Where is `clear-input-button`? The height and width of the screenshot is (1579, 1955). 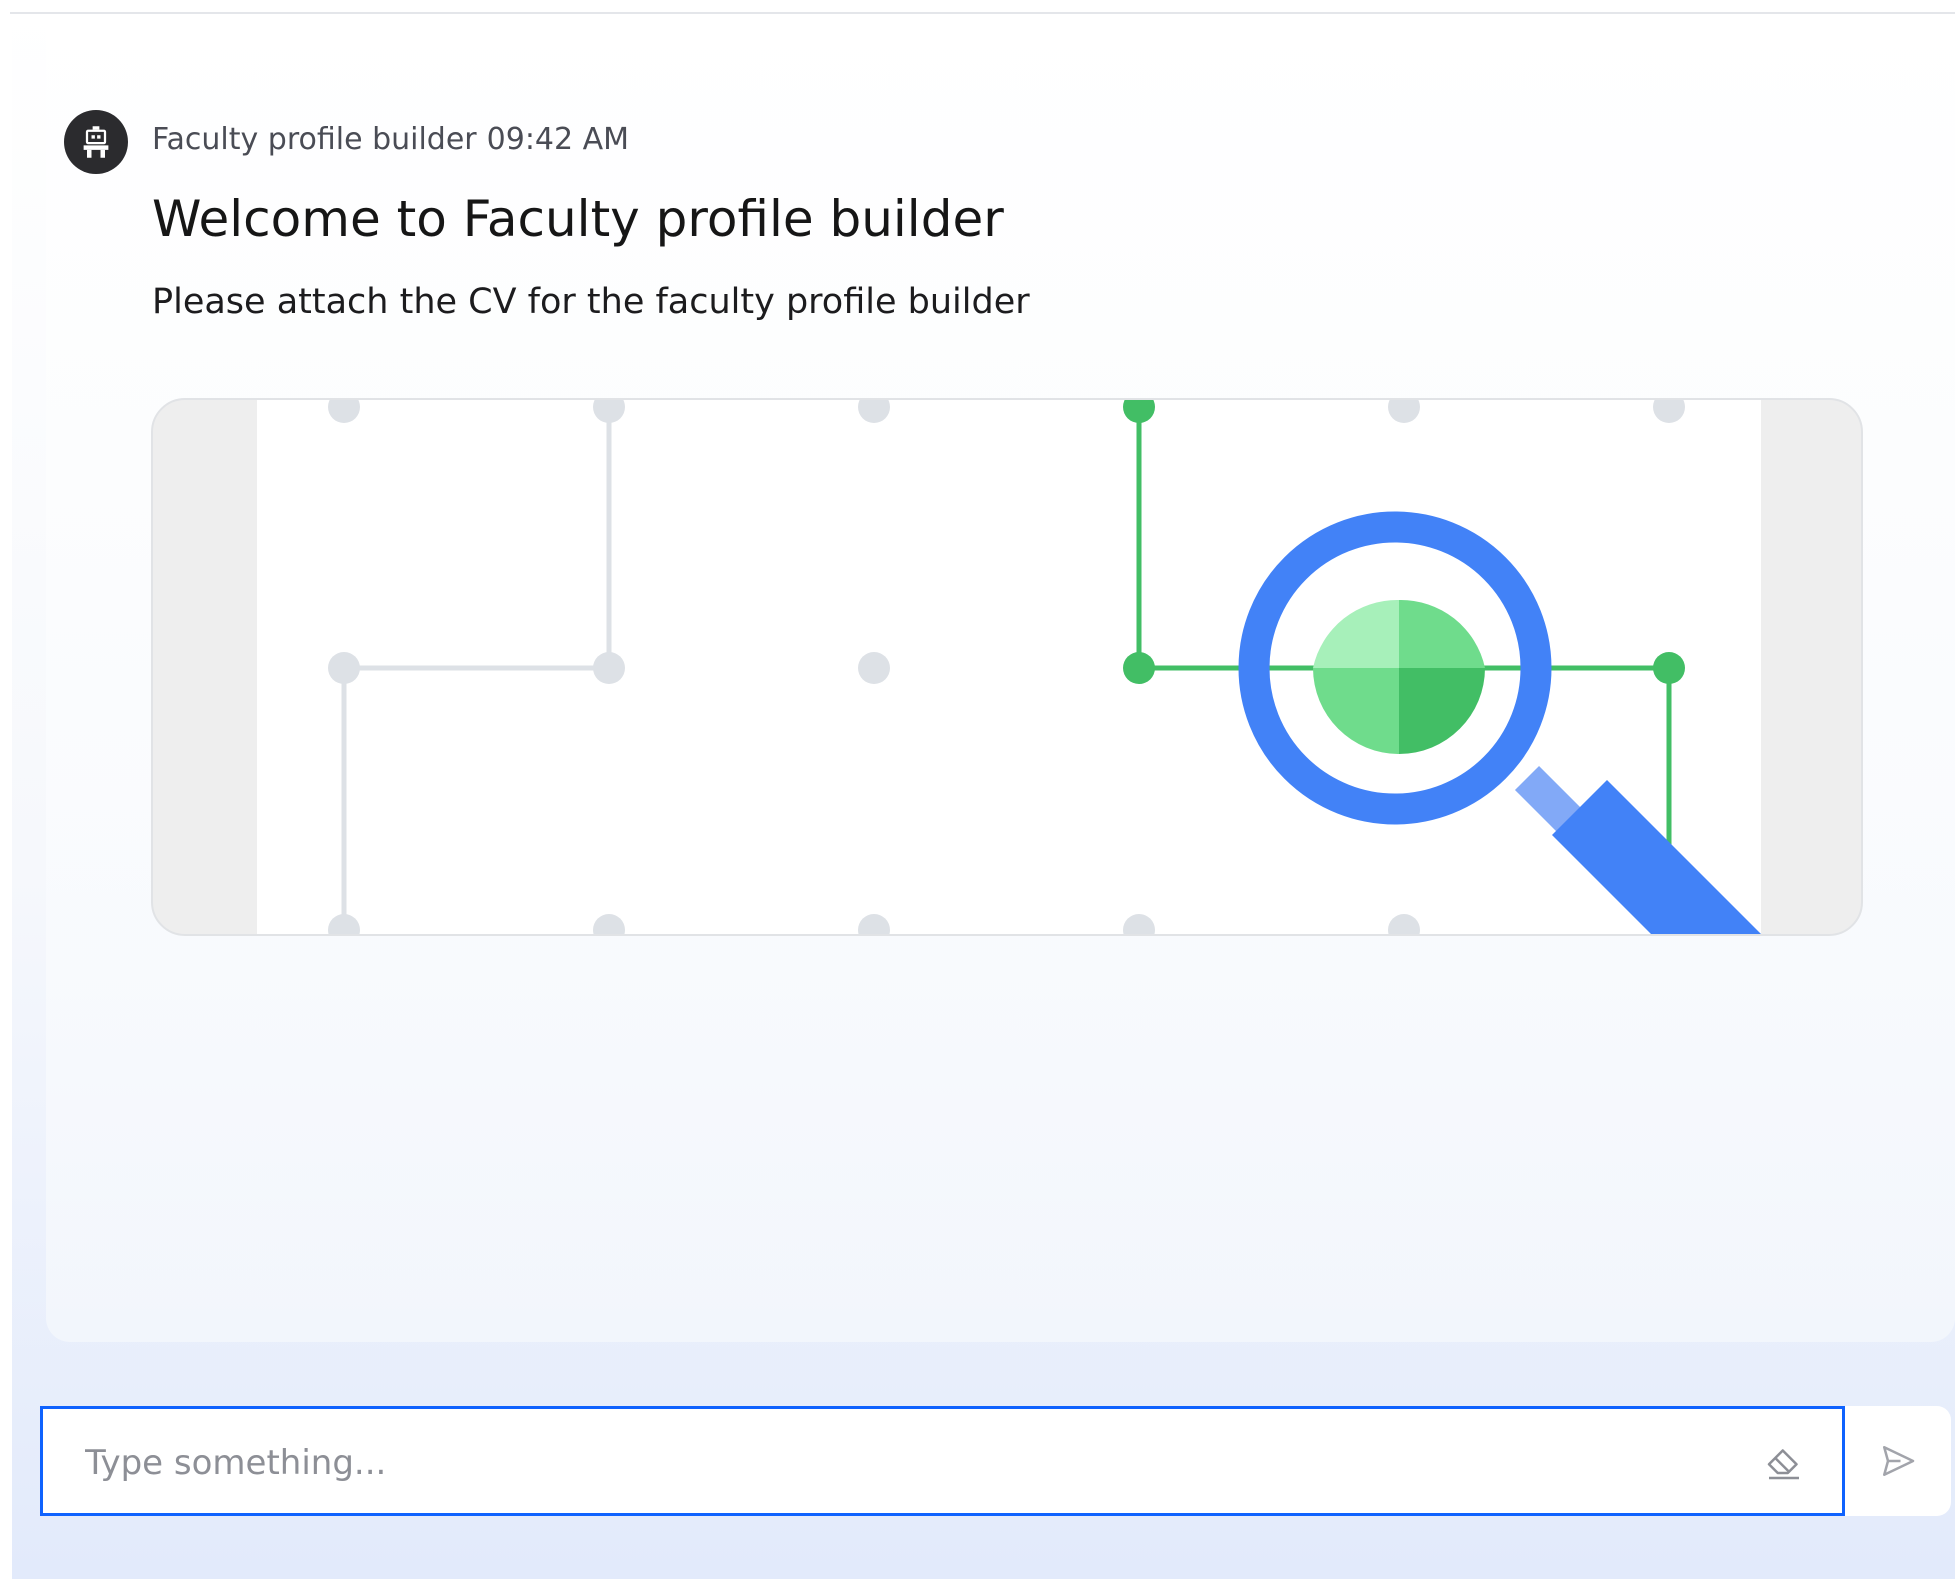
clear-input-button is located at coordinates (1784, 1463).